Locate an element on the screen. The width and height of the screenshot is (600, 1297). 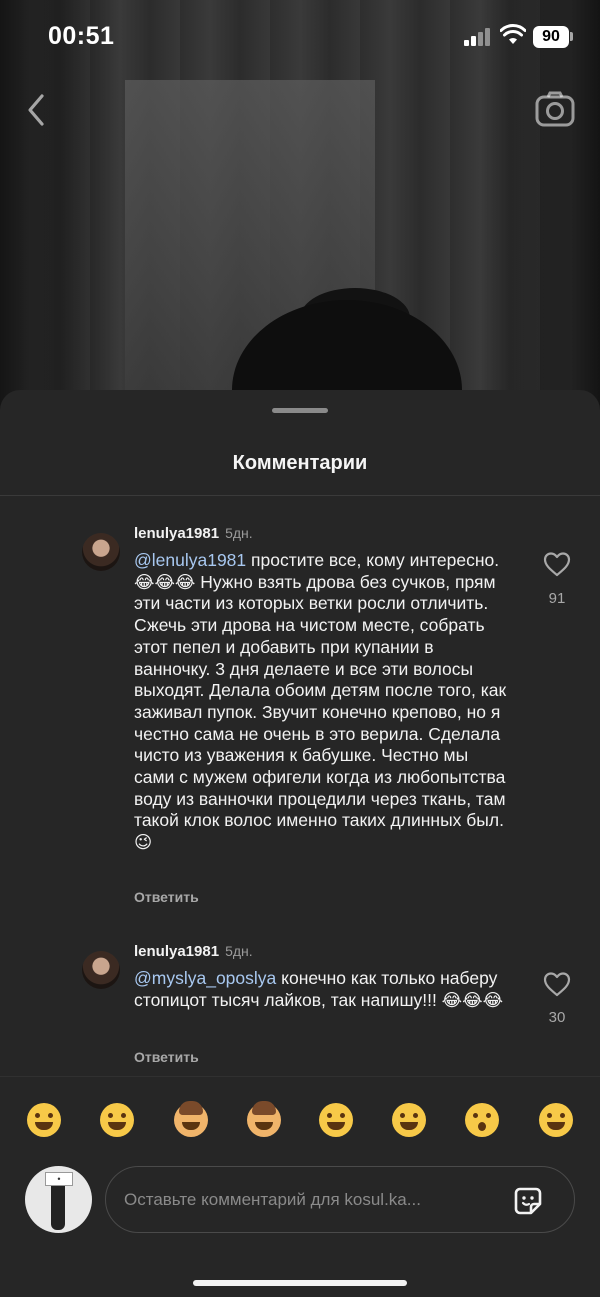
like-count: 91 is located at coordinates (557, 598).